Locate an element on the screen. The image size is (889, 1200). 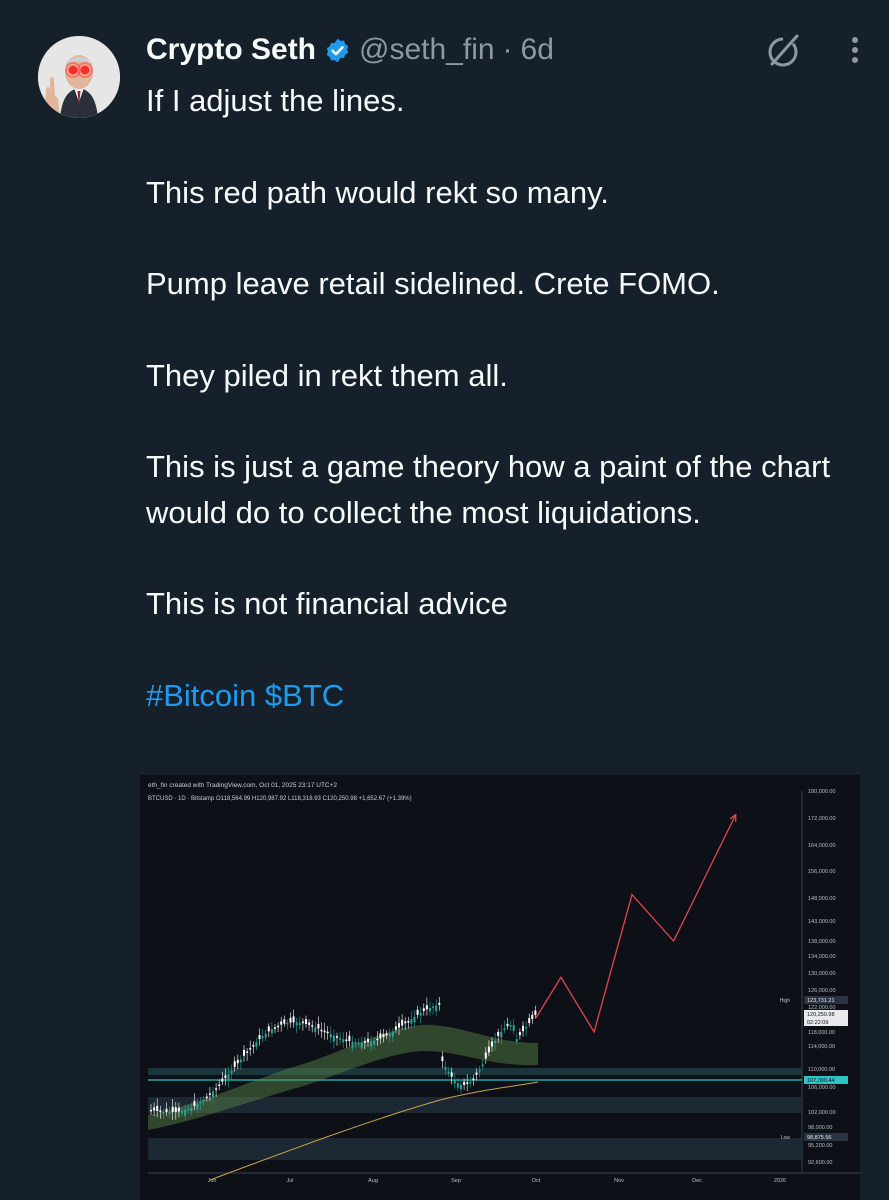
x-tick-label: 2026 is located at coordinates (780, 1181).